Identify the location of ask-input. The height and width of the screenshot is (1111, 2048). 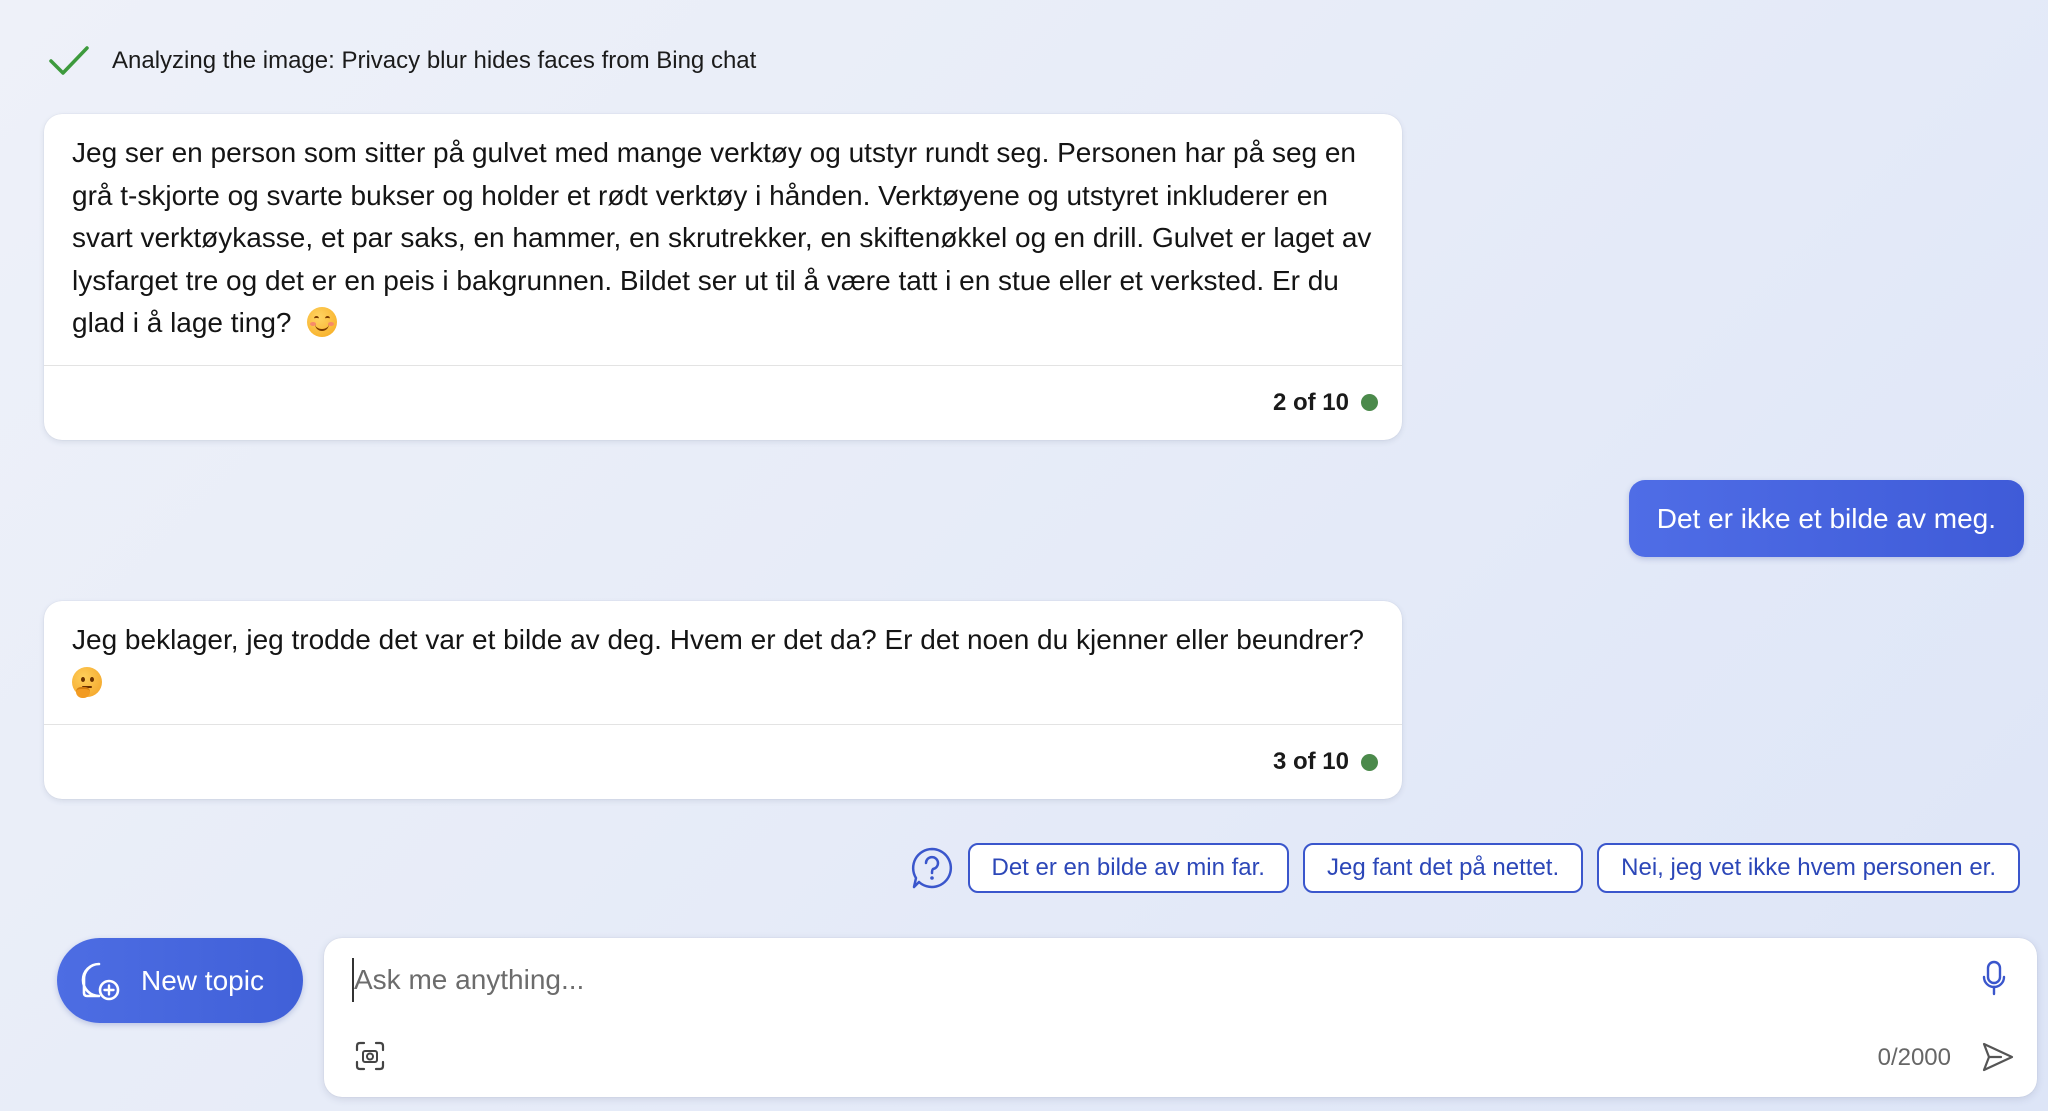
(1143, 980).